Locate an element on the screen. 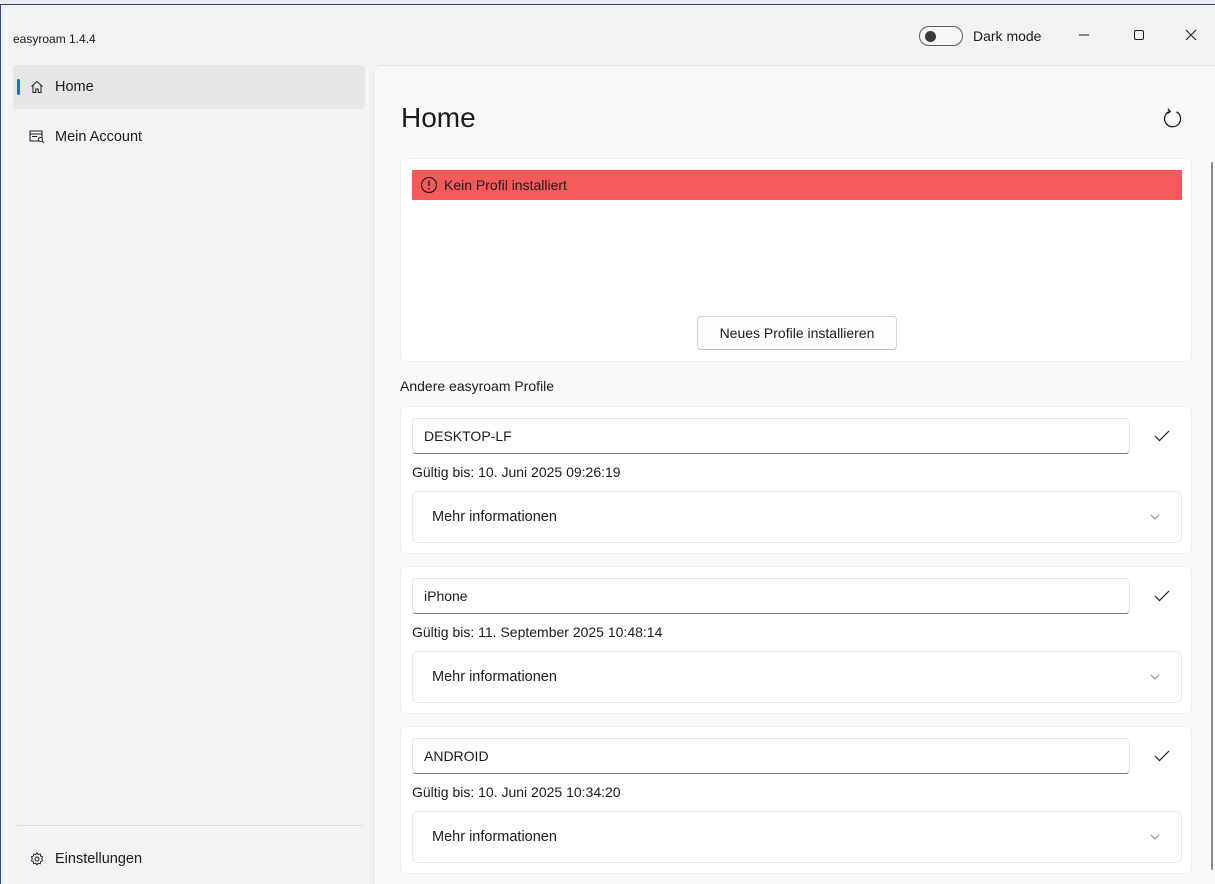 This screenshot has width=1215, height=884. selection-indicator is located at coordinates (18, 87).